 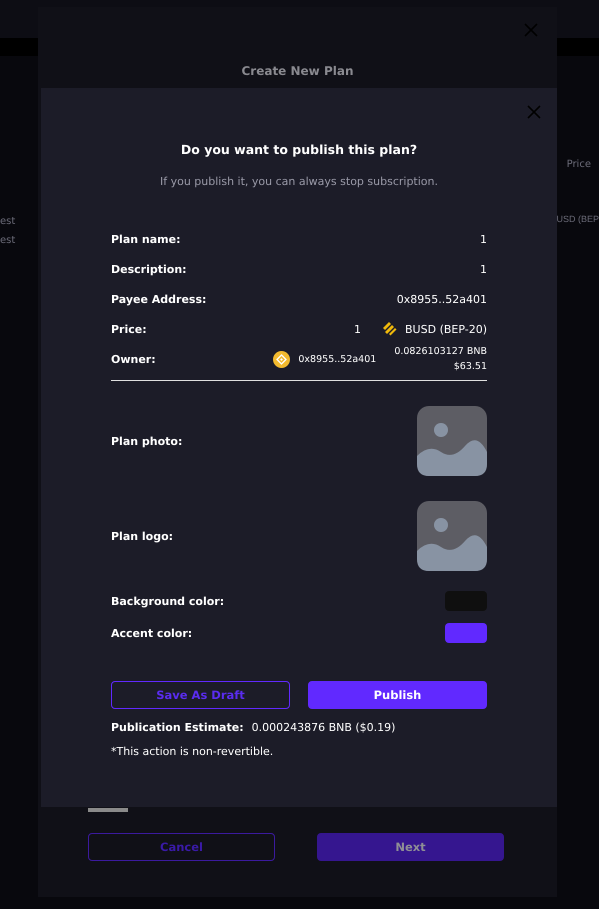 What do you see at coordinates (129, 329) in the screenshot?
I see `detail-label: Price:` at bounding box center [129, 329].